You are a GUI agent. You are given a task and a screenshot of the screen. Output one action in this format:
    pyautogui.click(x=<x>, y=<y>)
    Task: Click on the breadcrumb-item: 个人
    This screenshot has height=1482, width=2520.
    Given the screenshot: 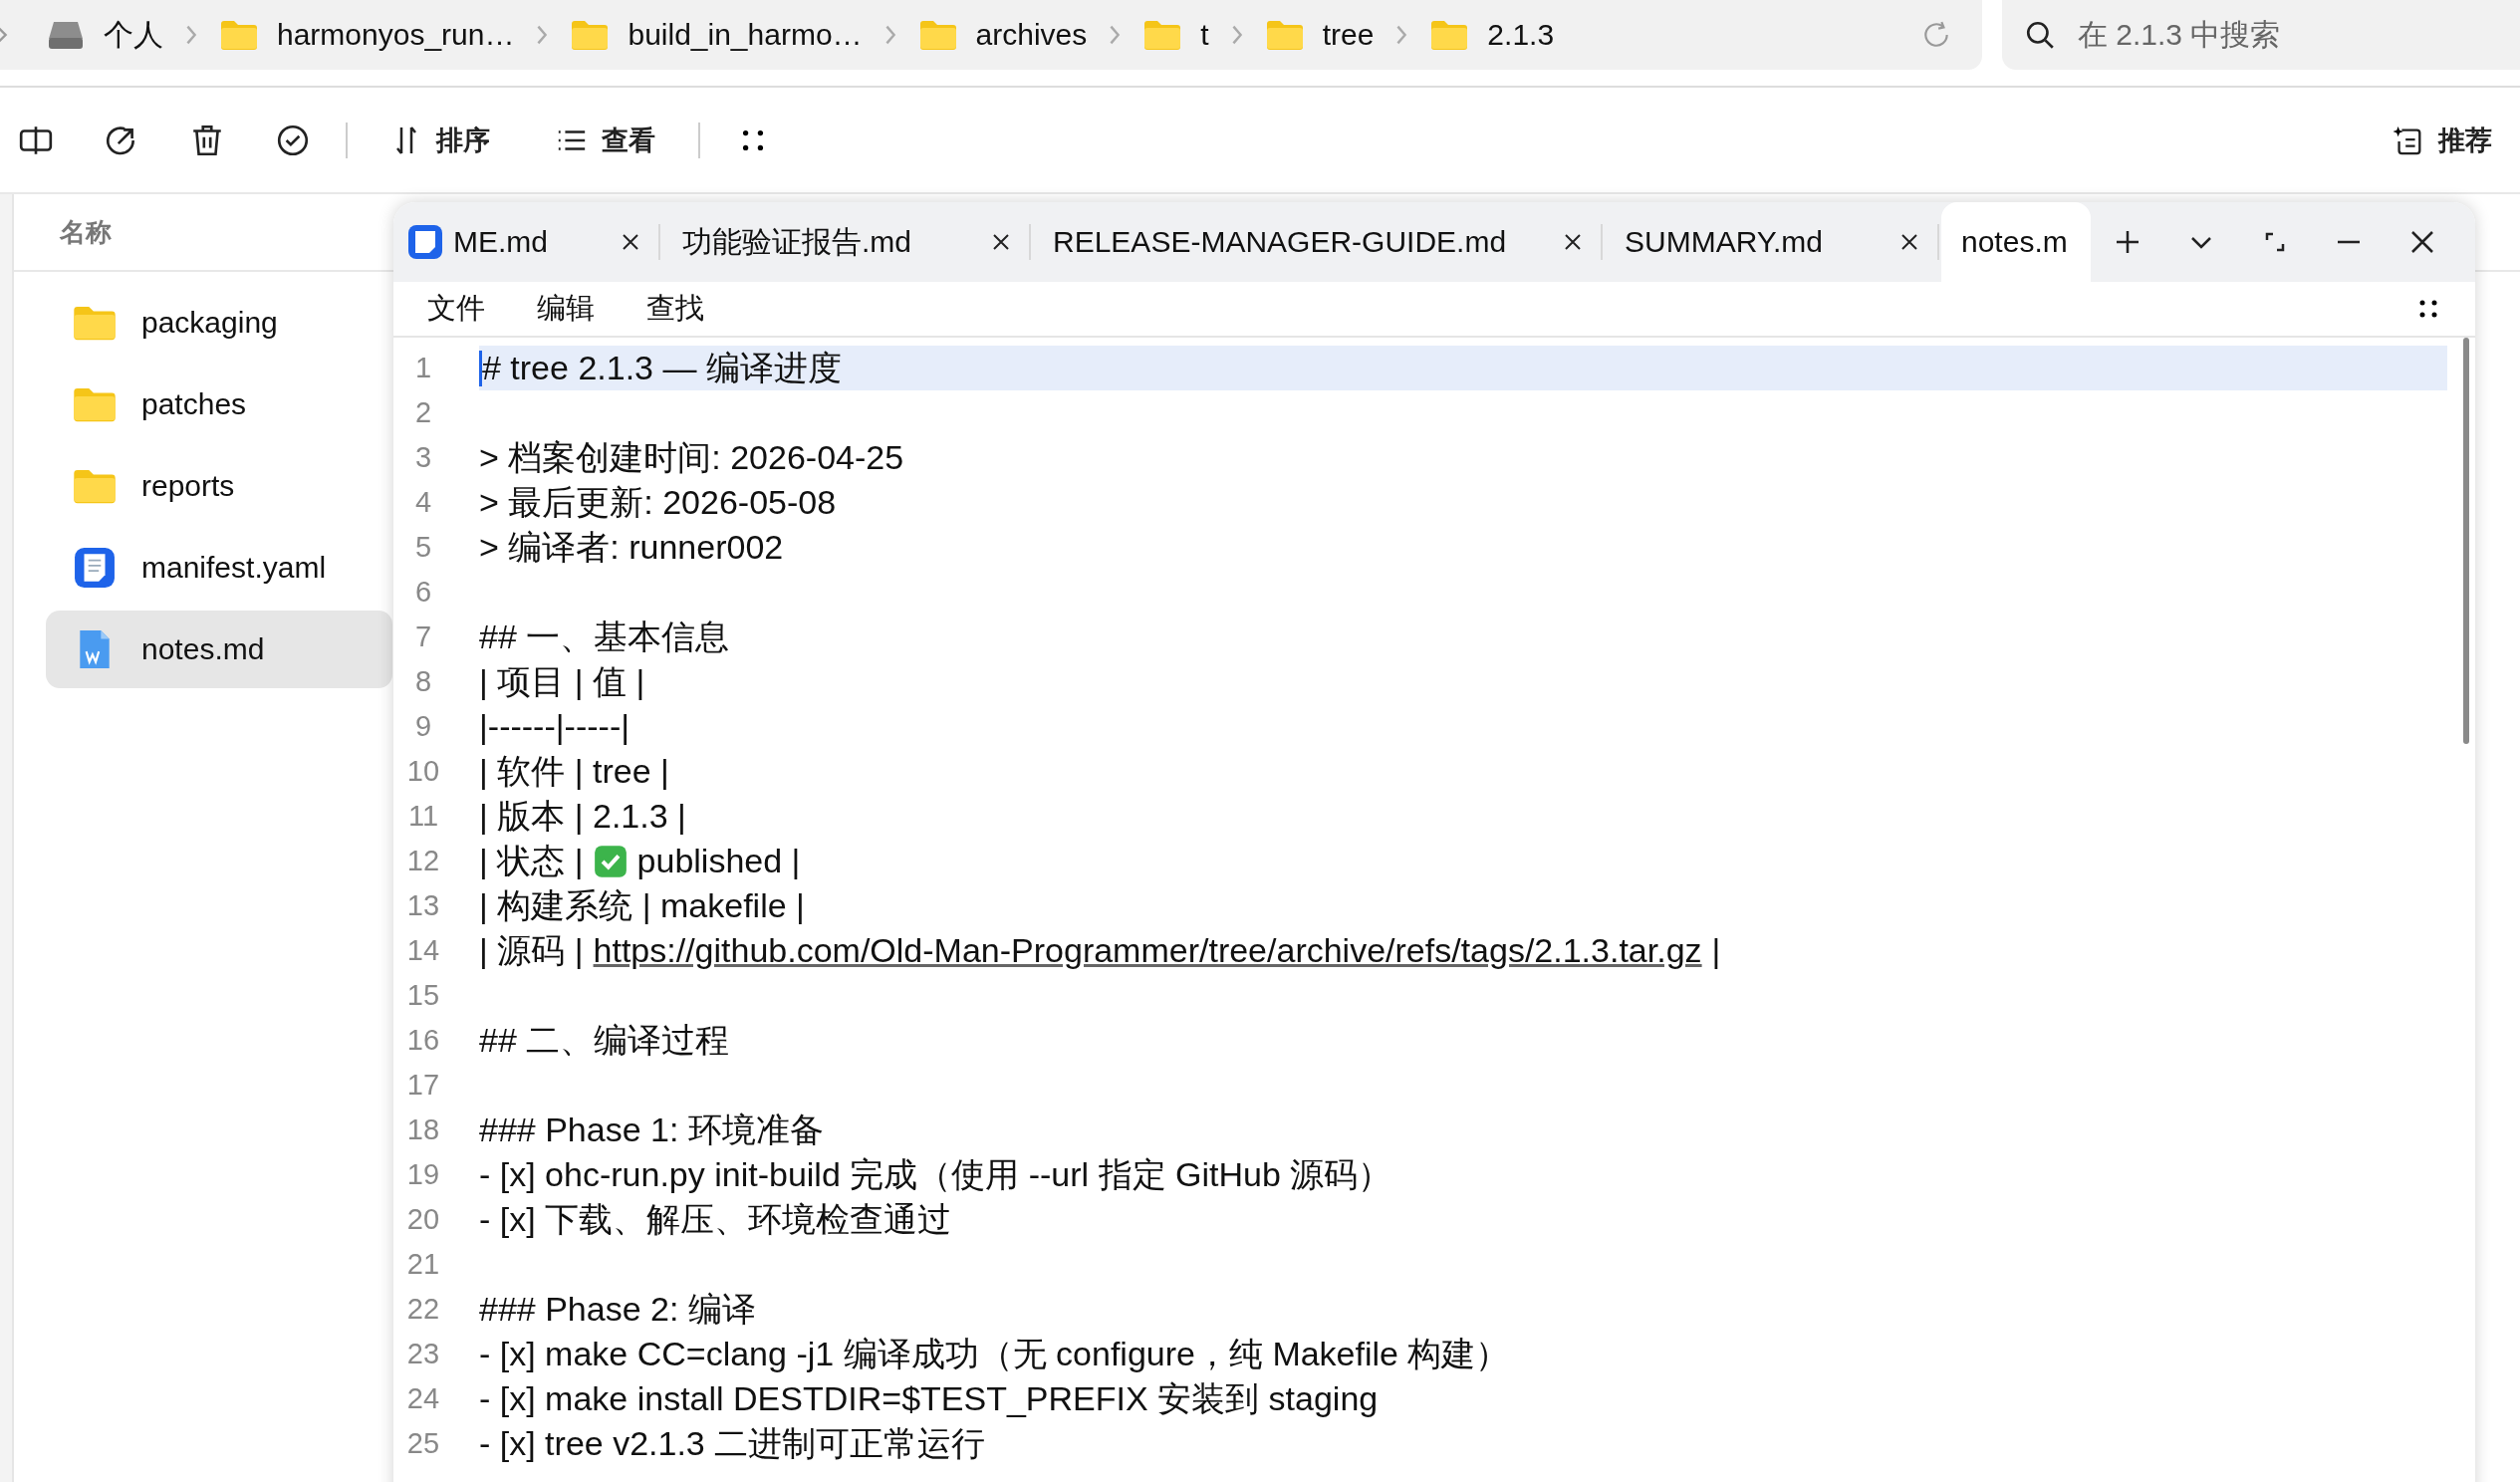 What is the action you would take?
    pyautogui.click(x=105, y=35)
    